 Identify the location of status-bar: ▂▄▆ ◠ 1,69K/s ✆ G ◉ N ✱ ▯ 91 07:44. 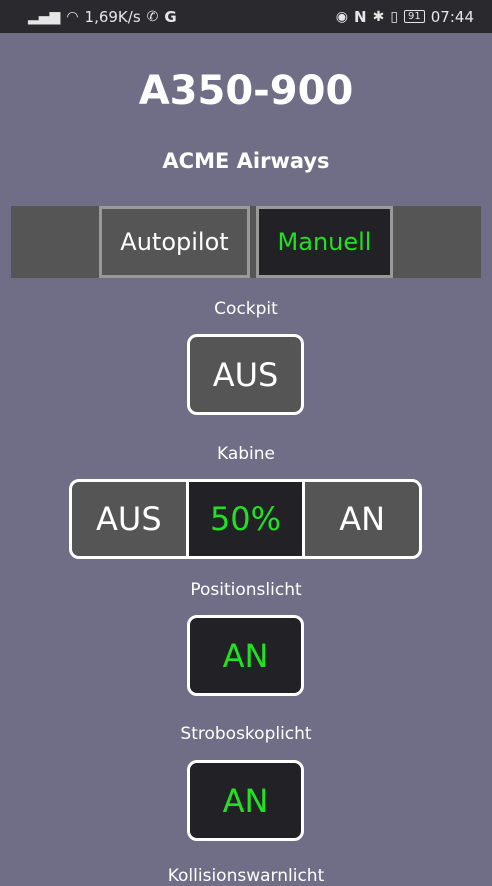
(246, 16).